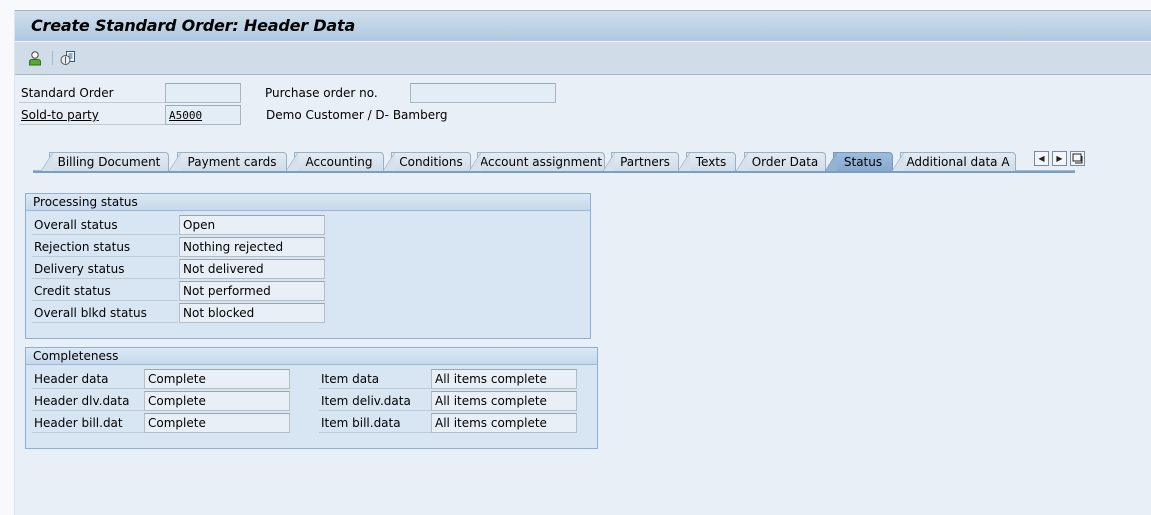 The image size is (1151, 515). Describe the element at coordinates (252, 225) in the screenshot. I see `overall-status-field: Open` at that location.